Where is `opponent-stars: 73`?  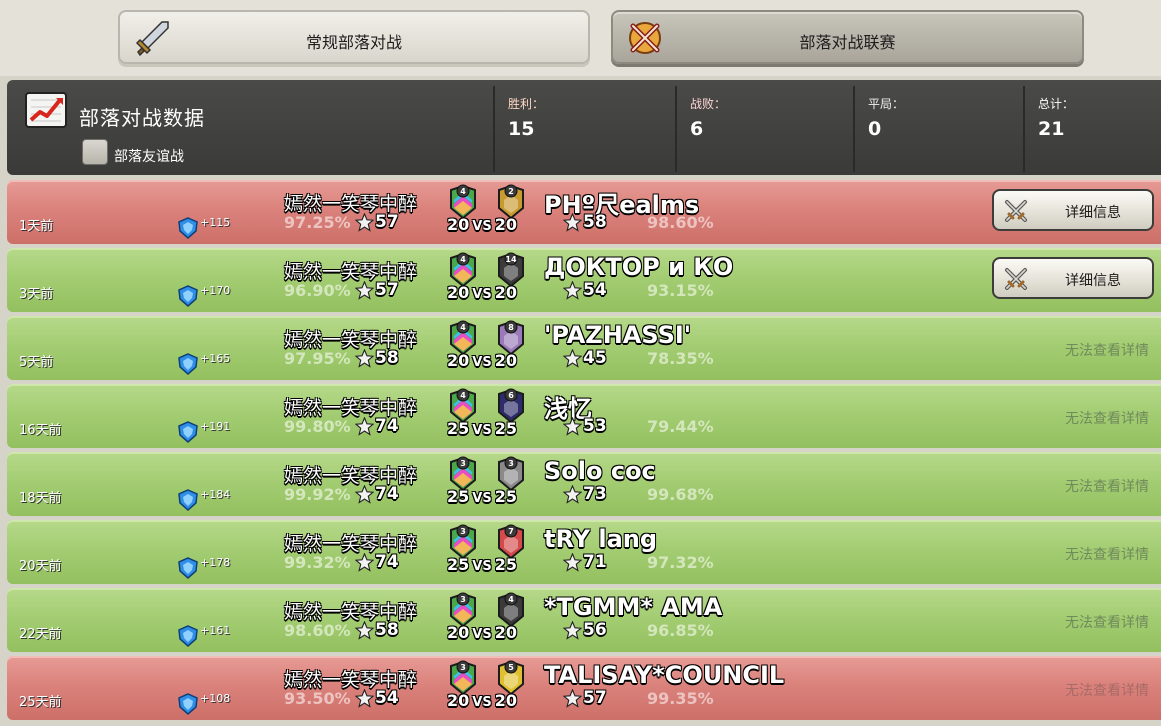 opponent-stars: 73 is located at coordinates (595, 494).